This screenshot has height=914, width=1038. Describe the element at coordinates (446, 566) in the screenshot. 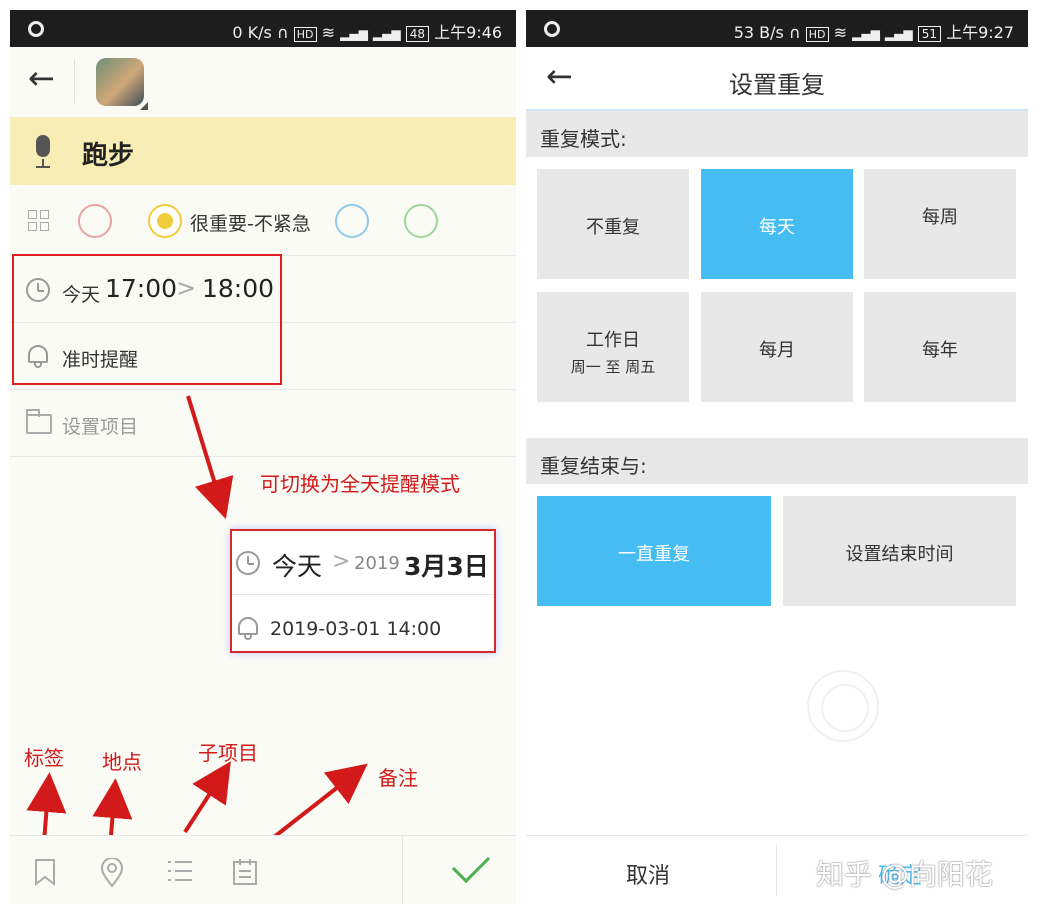

I see `preview-date: 3月3日` at that location.